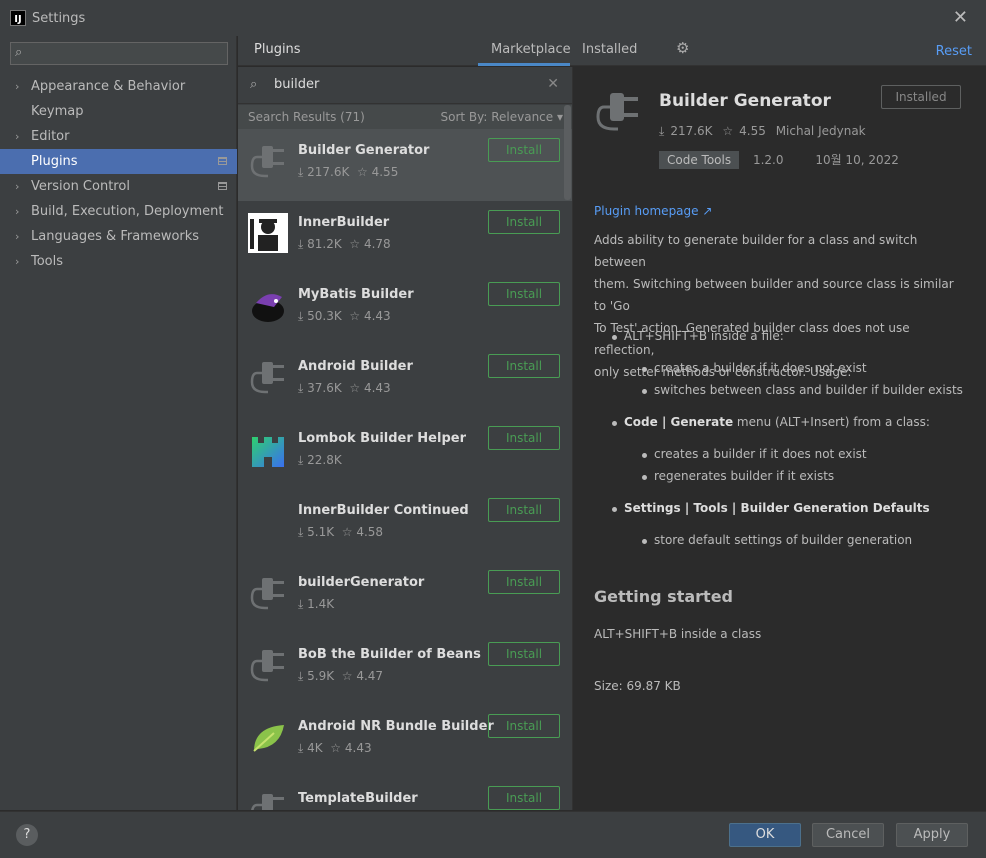 The height and width of the screenshot is (858, 986). I want to click on cancel-button: Cancel, so click(848, 835).